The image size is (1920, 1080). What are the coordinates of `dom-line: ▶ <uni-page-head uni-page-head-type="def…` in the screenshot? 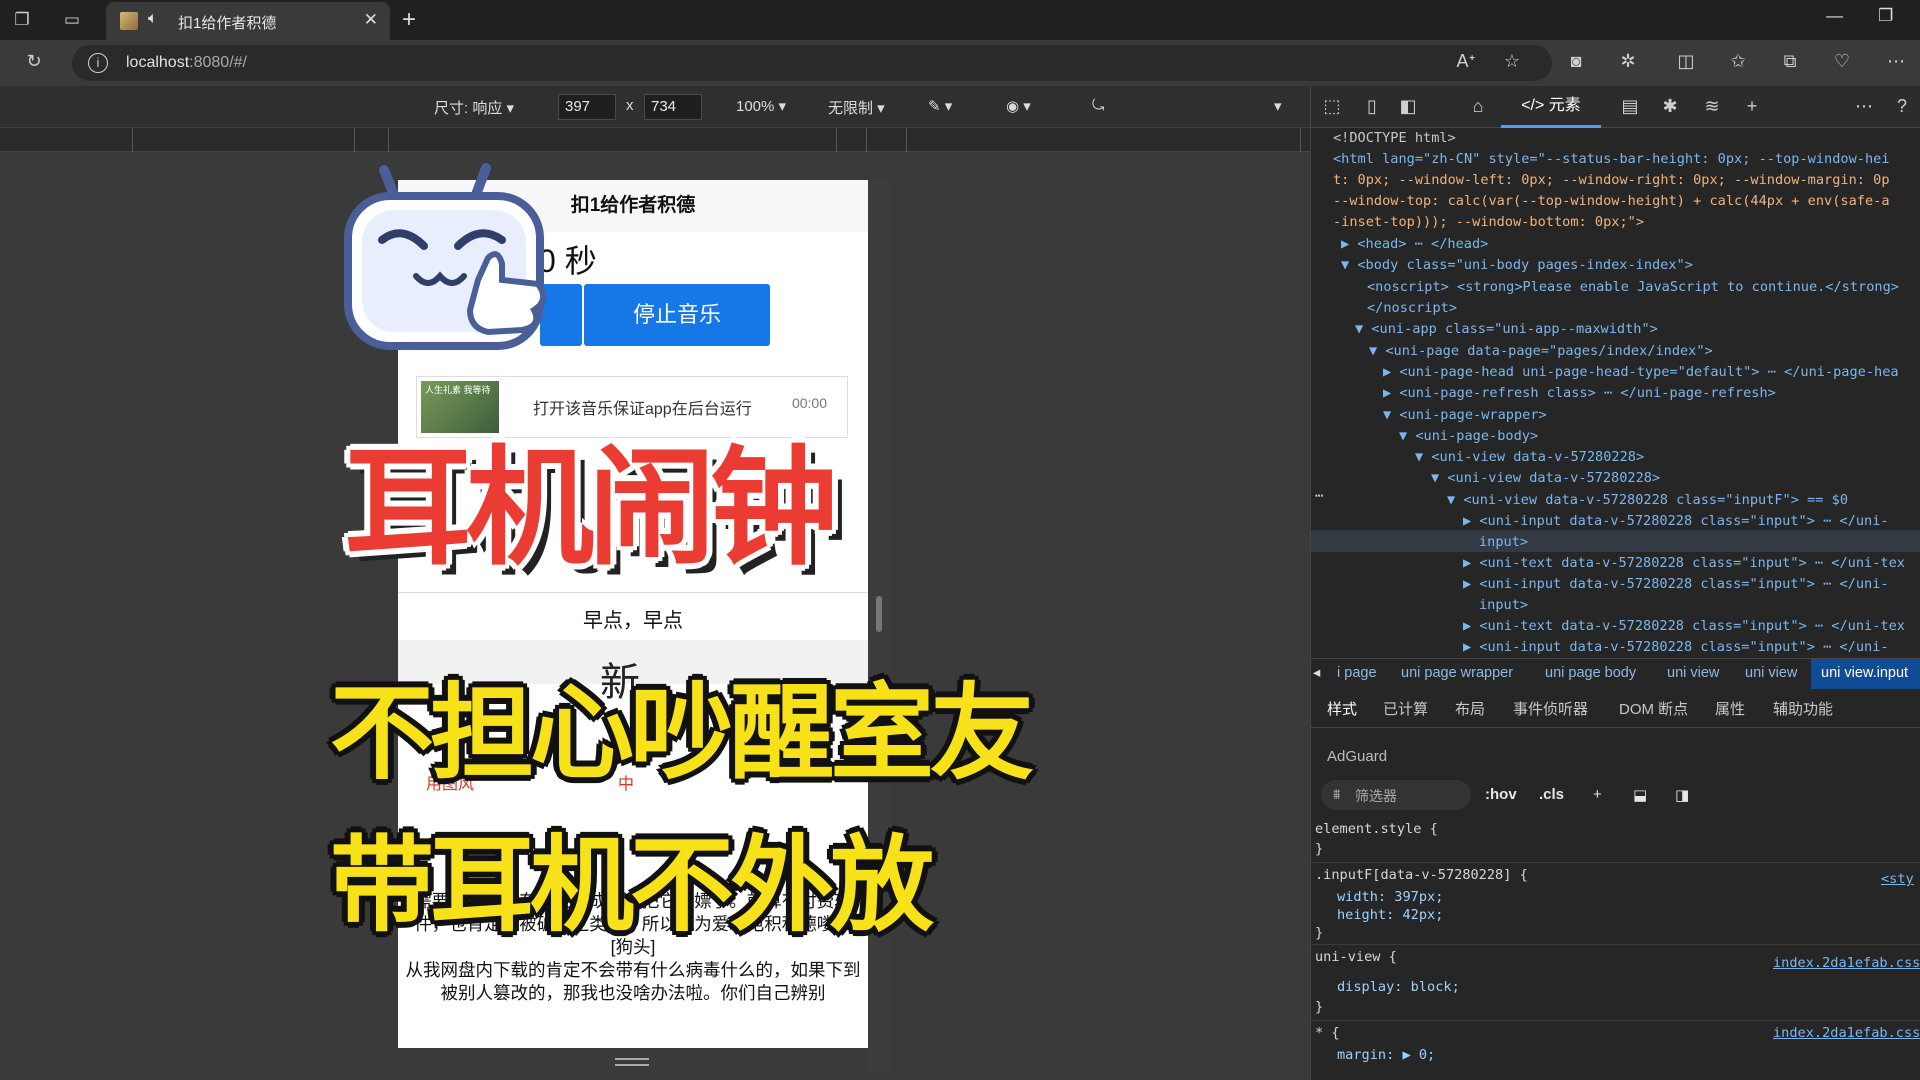 It's located at (1641, 372).